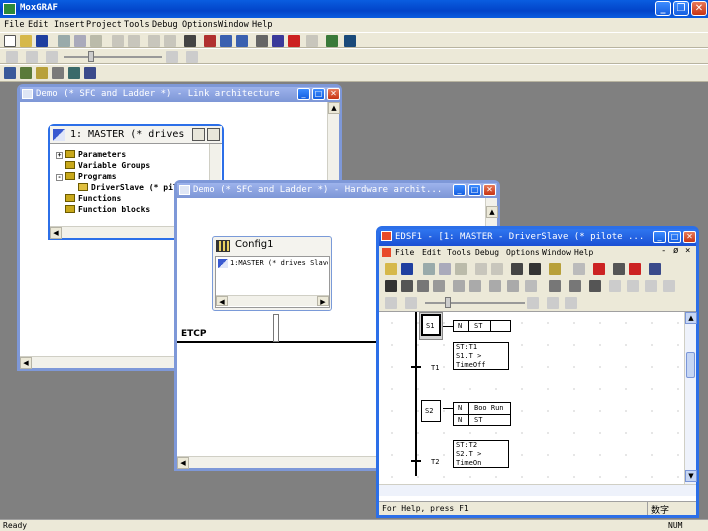  Describe the element at coordinates (391, 269) in the screenshot. I see `open-icon` at that location.